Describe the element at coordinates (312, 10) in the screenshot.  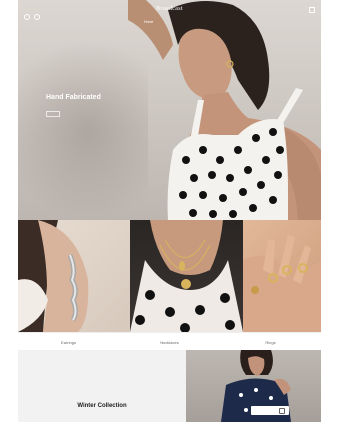
I see `cart-icon` at that location.